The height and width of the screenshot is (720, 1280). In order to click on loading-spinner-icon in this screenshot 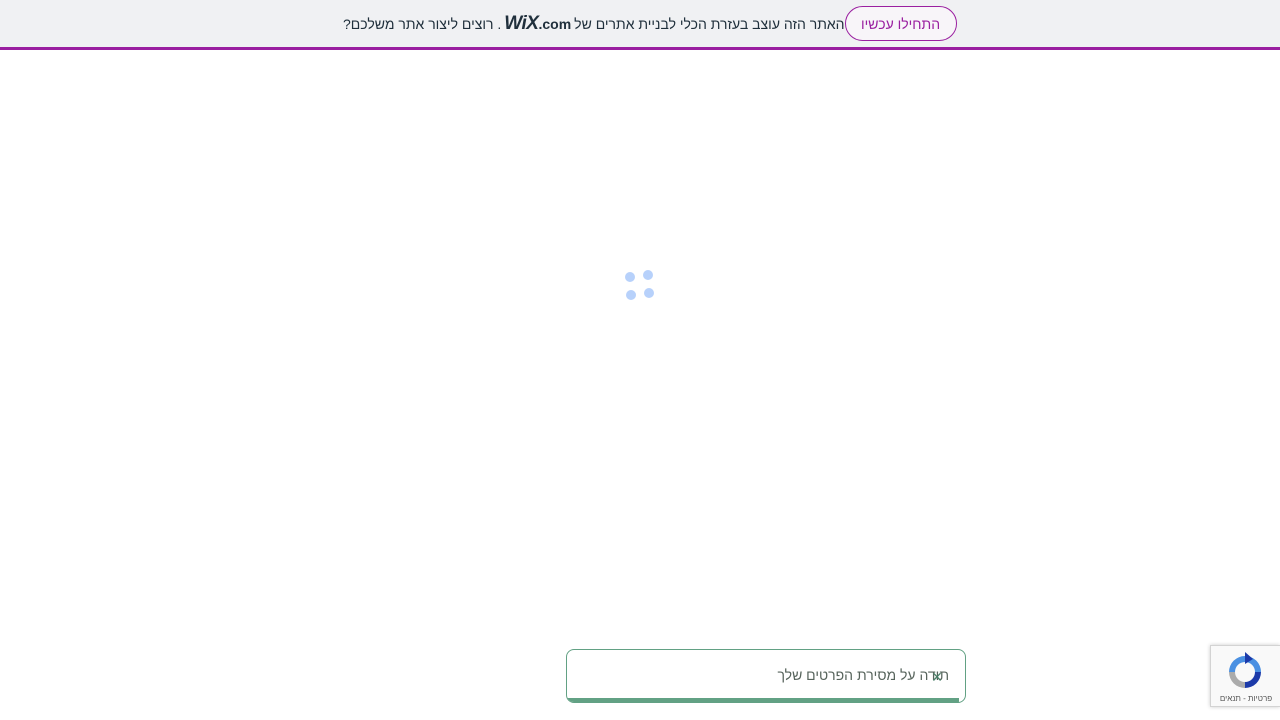, I will do `click(640, 285)`.